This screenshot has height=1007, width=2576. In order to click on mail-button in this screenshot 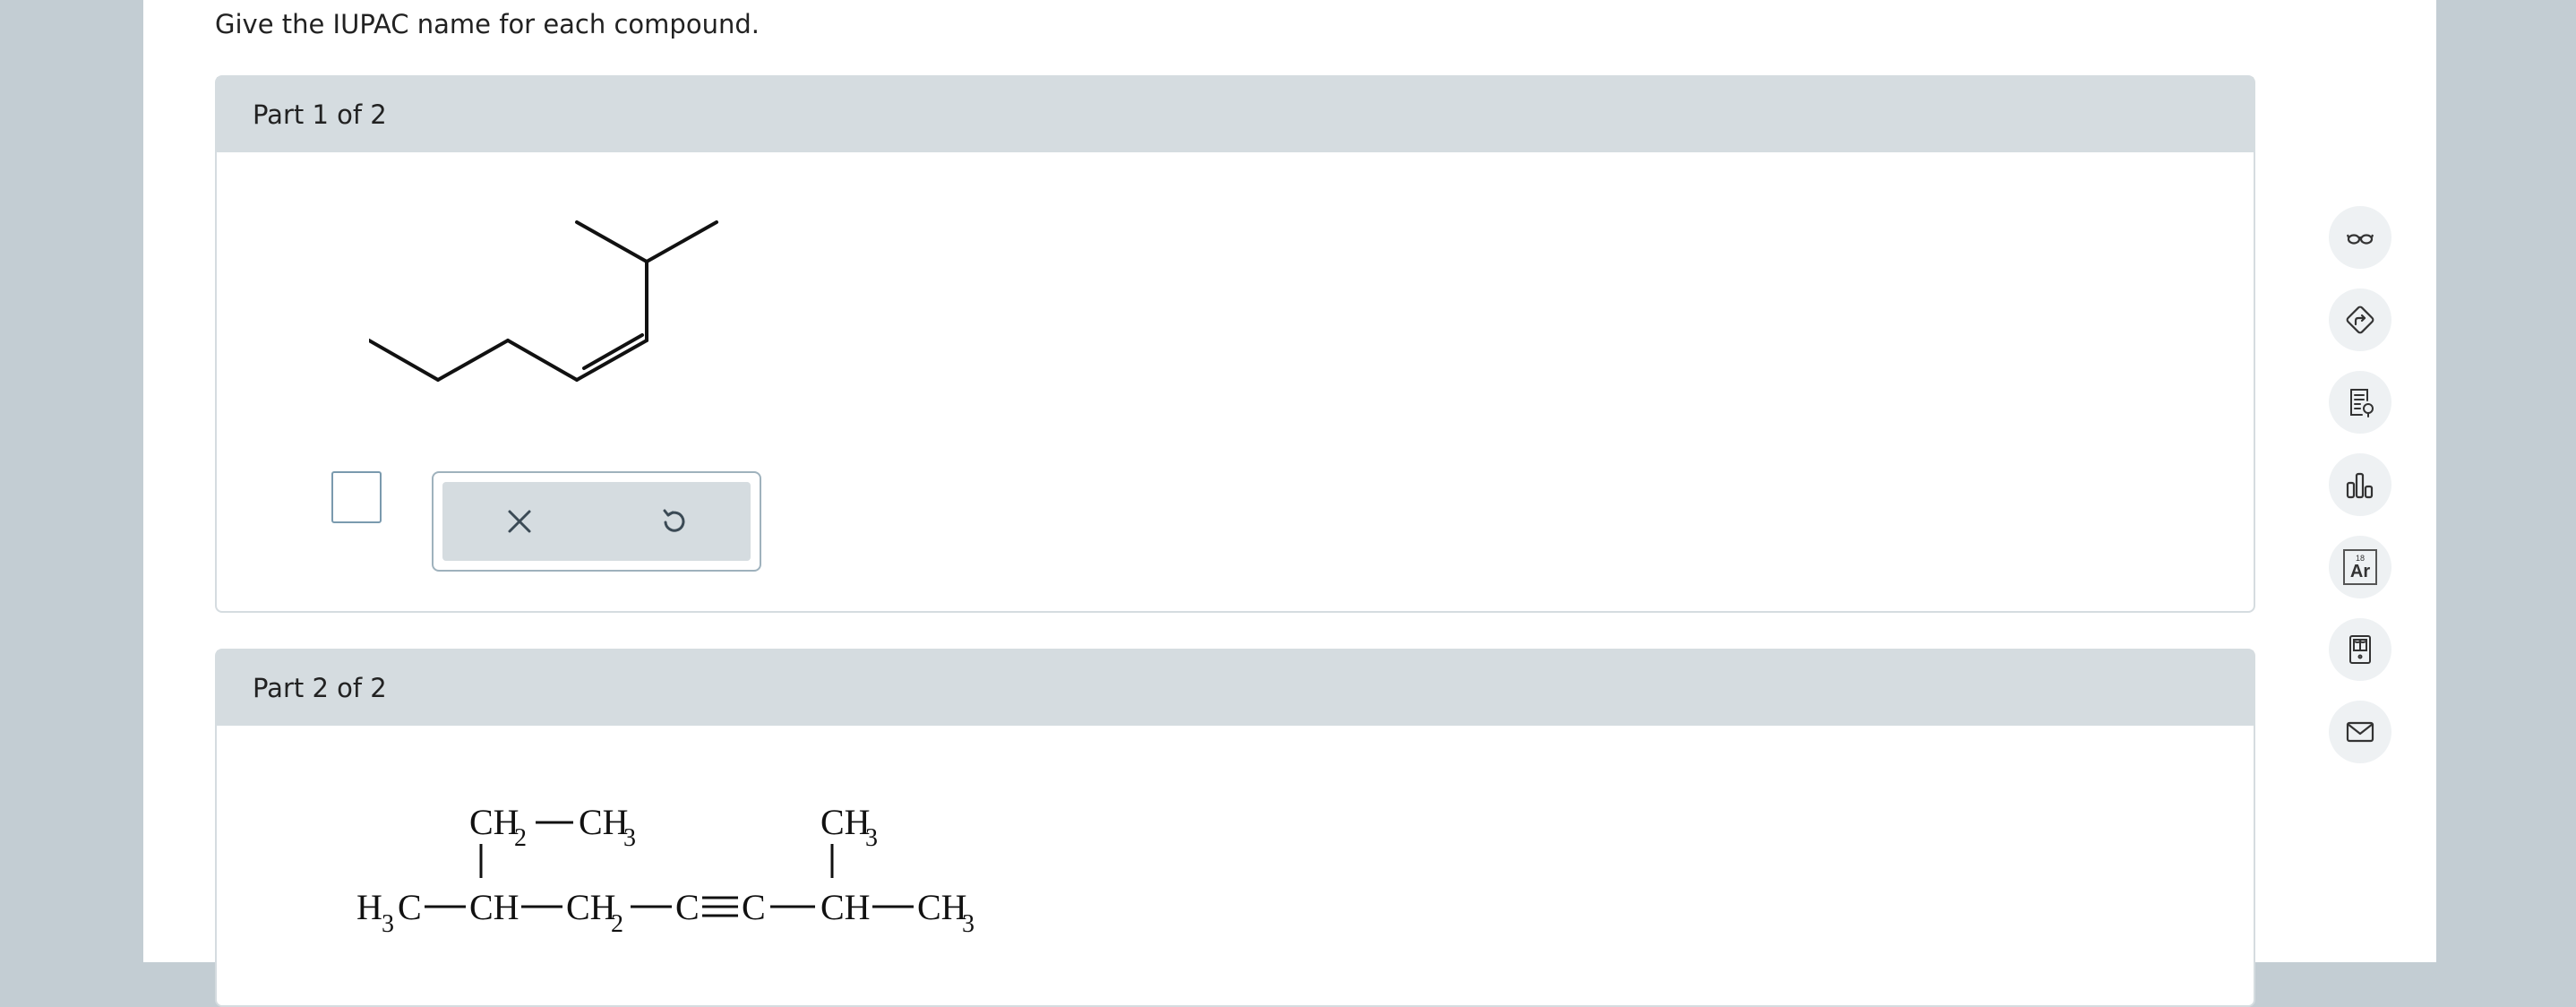, I will do `click(2360, 732)`.